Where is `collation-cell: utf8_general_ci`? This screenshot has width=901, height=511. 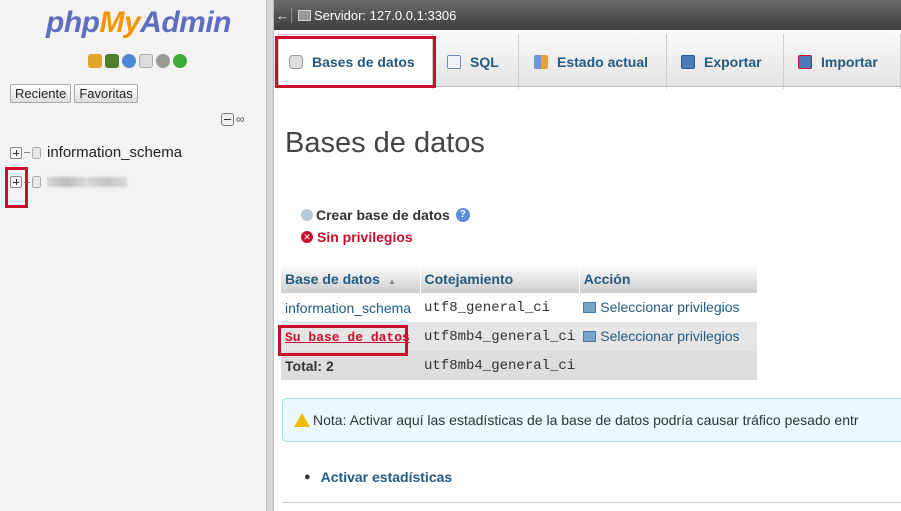
collation-cell: utf8_general_ci is located at coordinates (500, 307).